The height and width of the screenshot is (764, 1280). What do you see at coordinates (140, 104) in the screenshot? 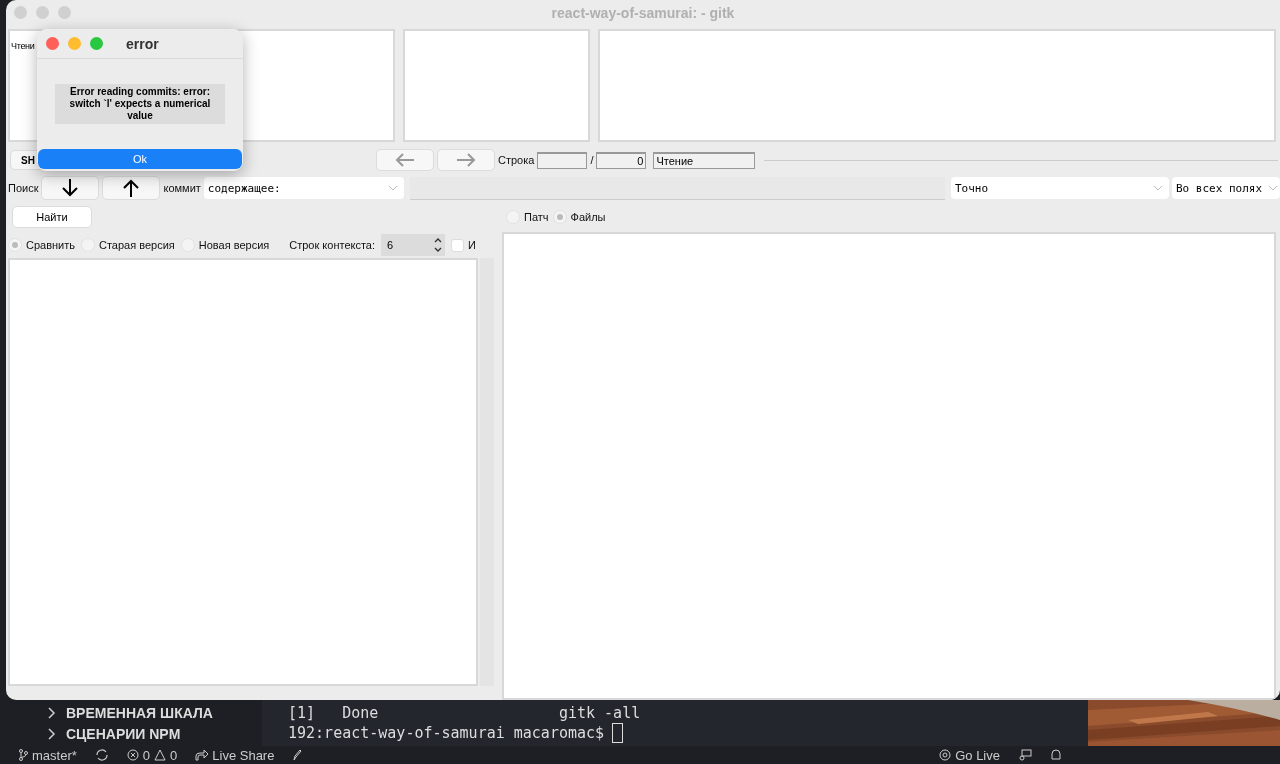
I see `error-message: Error reading commits: error: switch `l' expects a numerical value` at bounding box center [140, 104].